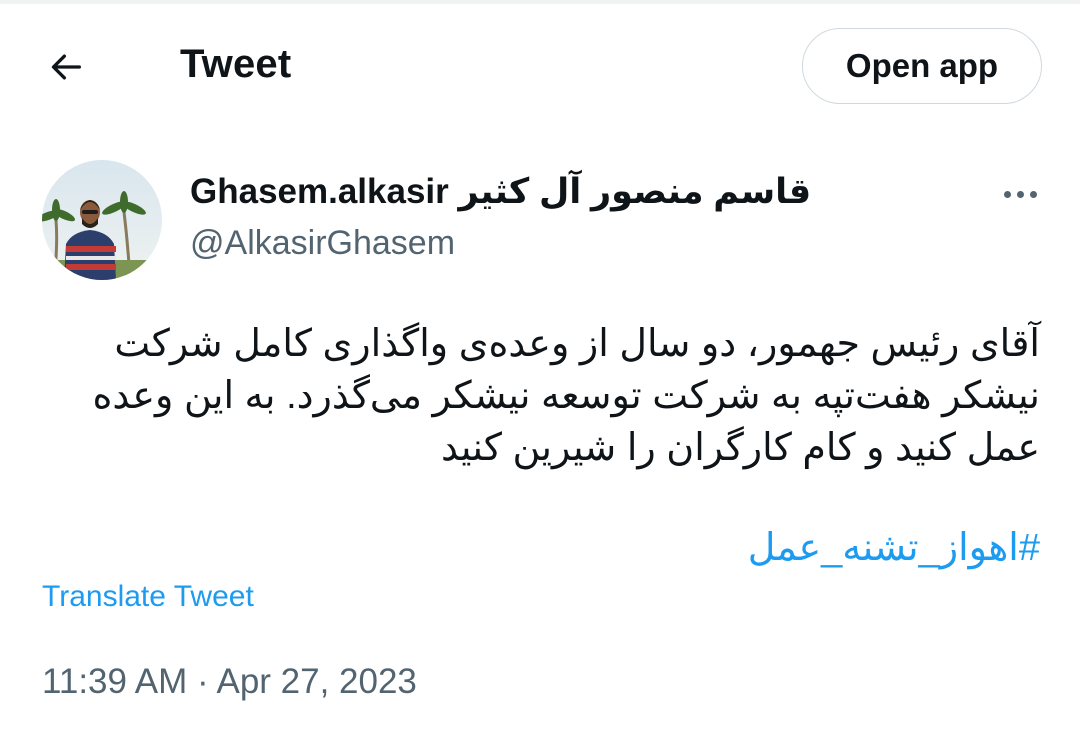 This screenshot has height=740, width=1080. Describe the element at coordinates (820, 548) in the screenshot. I see `hashtag-link: #اهواز_تشنه_عمل` at that location.